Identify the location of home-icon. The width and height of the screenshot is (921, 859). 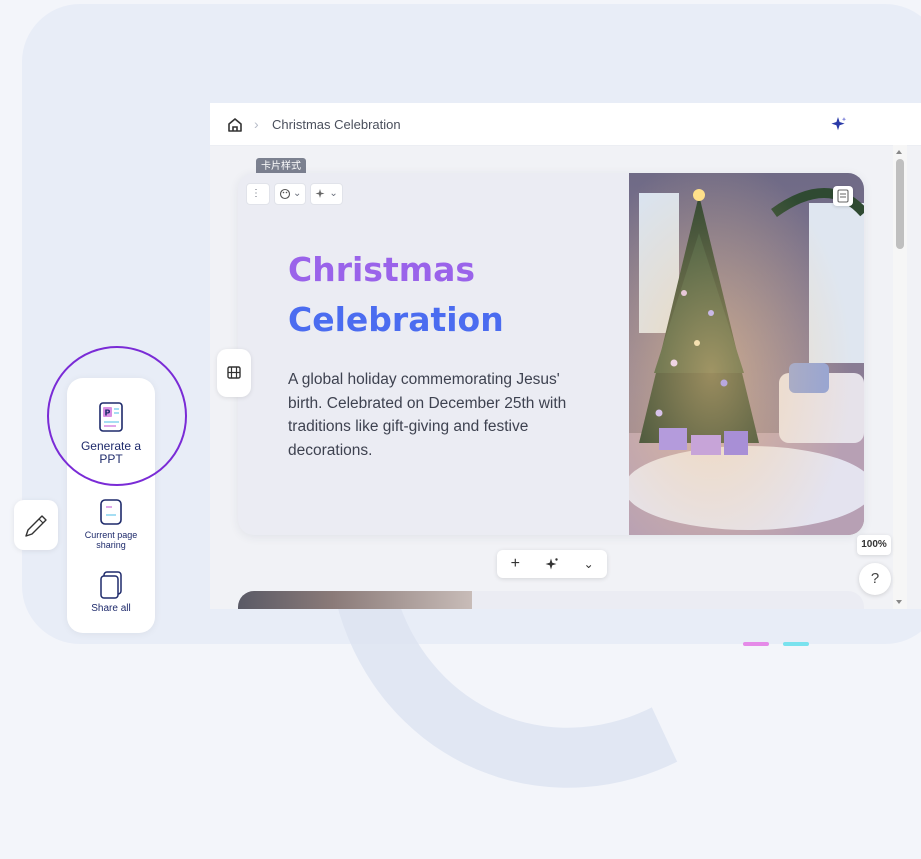
(235, 125).